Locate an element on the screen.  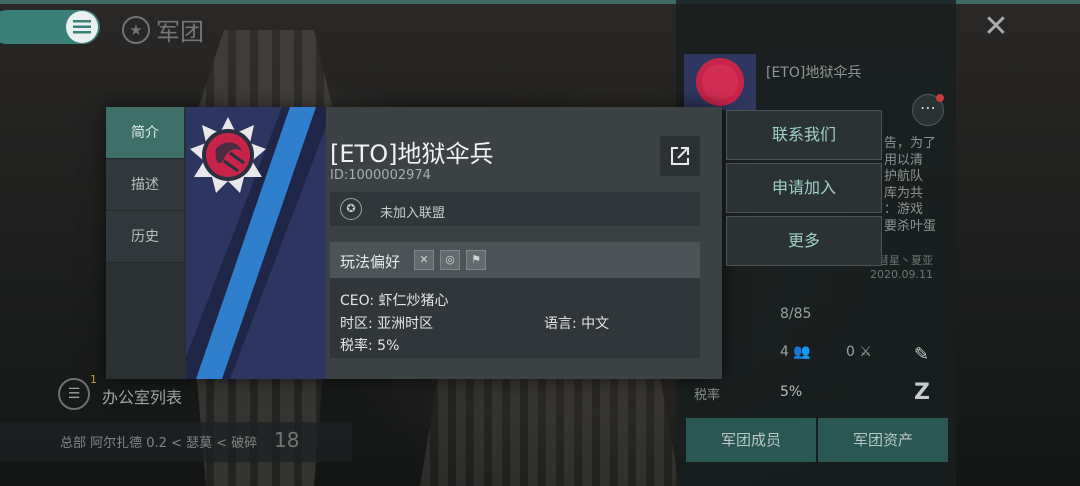
target-icon: ◎ is located at coordinates (450, 260).